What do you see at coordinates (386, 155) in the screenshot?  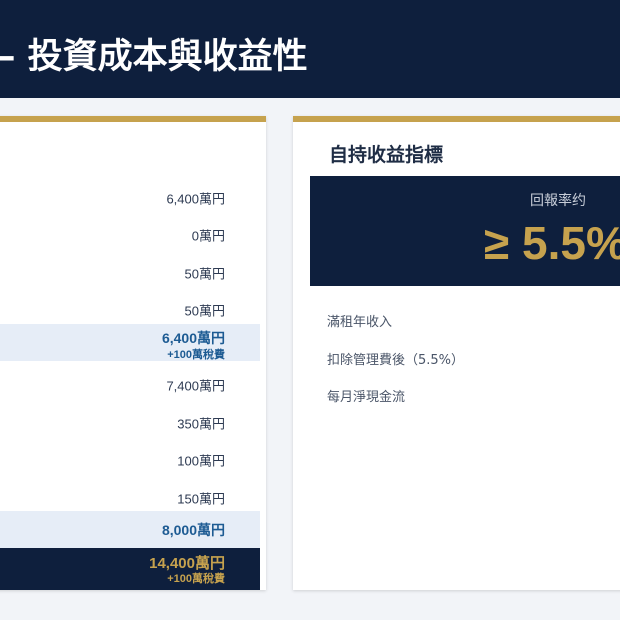 I see `card-title: 自持收益指標` at bounding box center [386, 155].